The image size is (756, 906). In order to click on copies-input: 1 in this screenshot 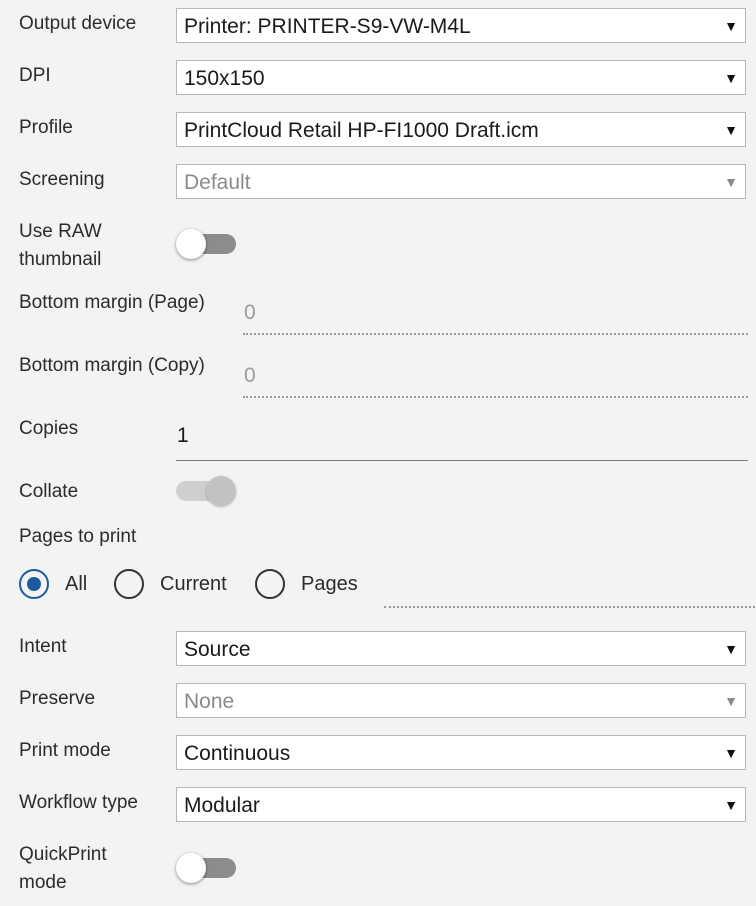, I will do `click(462, 439)`.